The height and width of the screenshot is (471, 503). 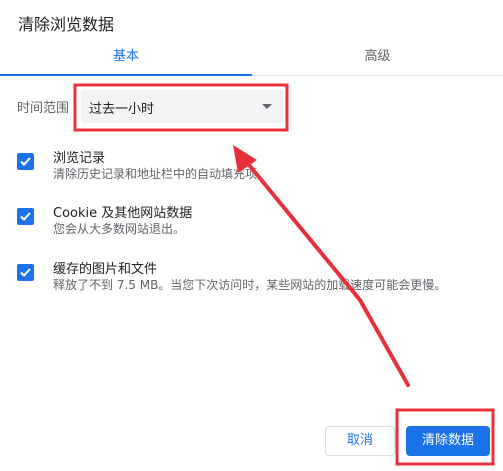 What do you see at coordinates (126, 59) in the screenshot?
I see `tab-basic: 基本` at bounding box center [126, 59].